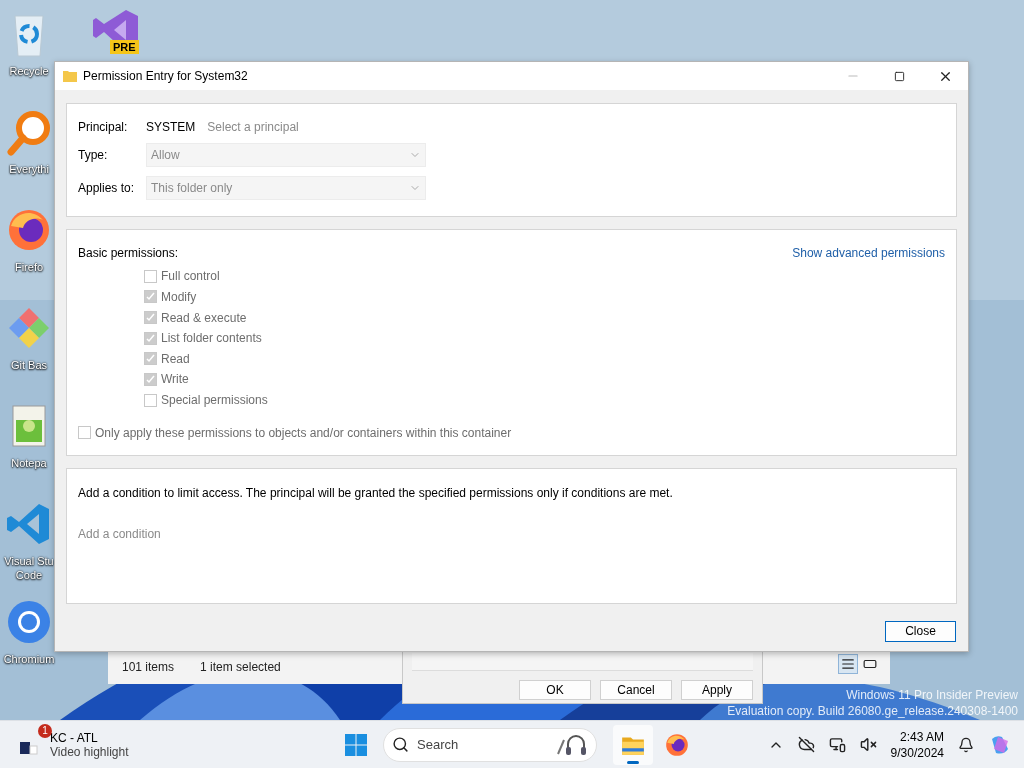 This screenshot has width=1024, height=768. Describe the element at coordinates (171, 127) in the screenshot. I see `principal-value: SYSTEM` at that location.